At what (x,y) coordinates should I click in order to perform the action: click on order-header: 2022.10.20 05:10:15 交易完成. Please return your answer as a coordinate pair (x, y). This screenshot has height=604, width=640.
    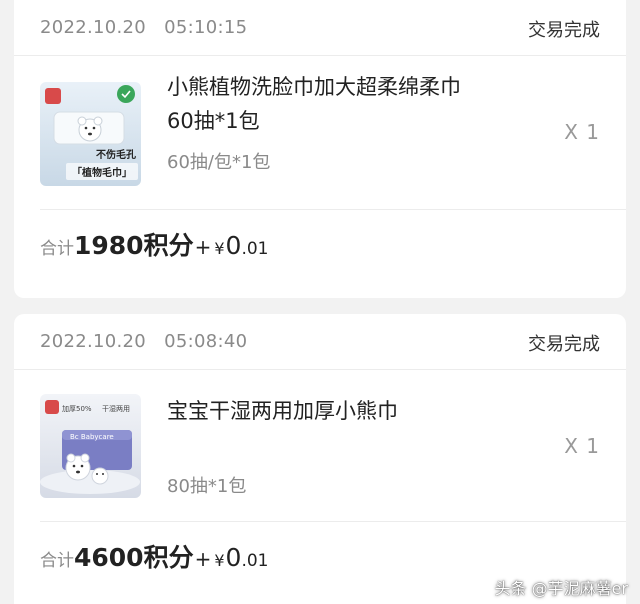
    Looking at the image, I should click on (320, 28).